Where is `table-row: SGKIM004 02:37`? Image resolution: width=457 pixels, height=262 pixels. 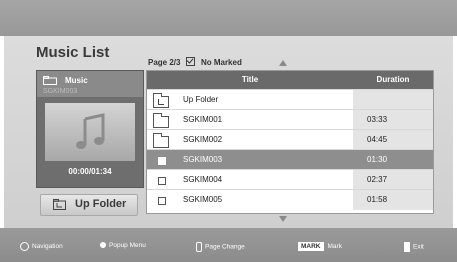
table-row: SGKIM004 02:37 is located at coordinates (290, 179).